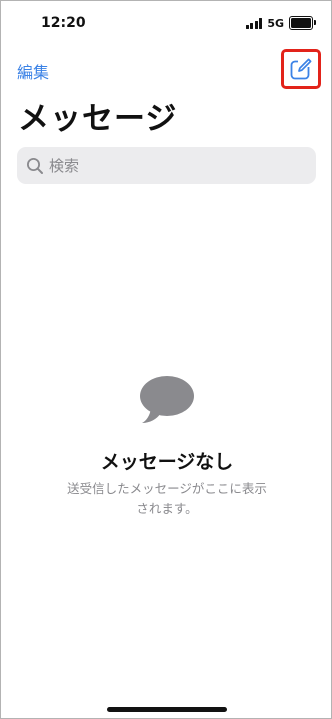 The width and height of the screenshot is (332, 719). I want to click on search-bar, so click(166, 165).